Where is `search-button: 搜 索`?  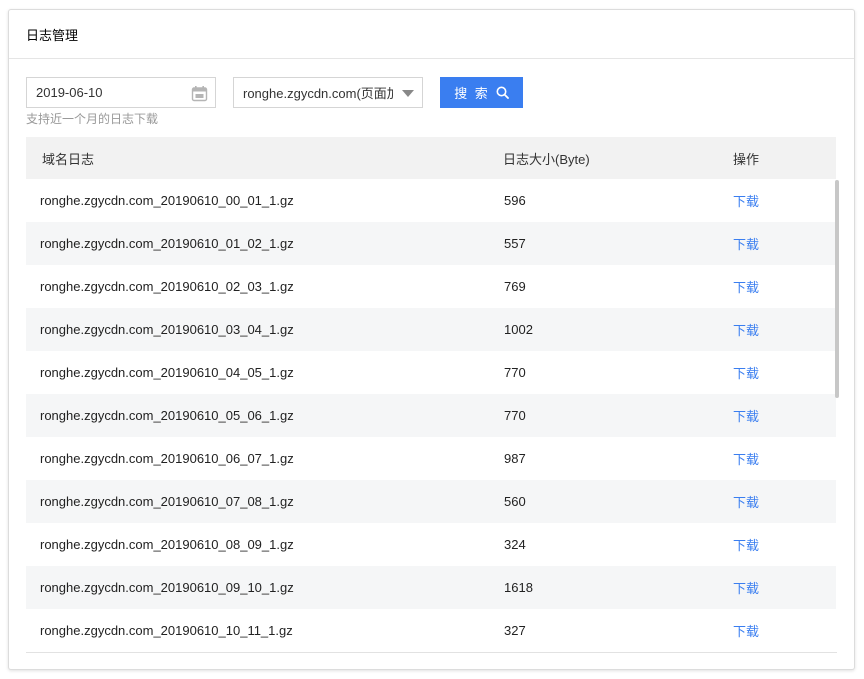 search-button: 搜 索 is located at coordinates (481, 92).